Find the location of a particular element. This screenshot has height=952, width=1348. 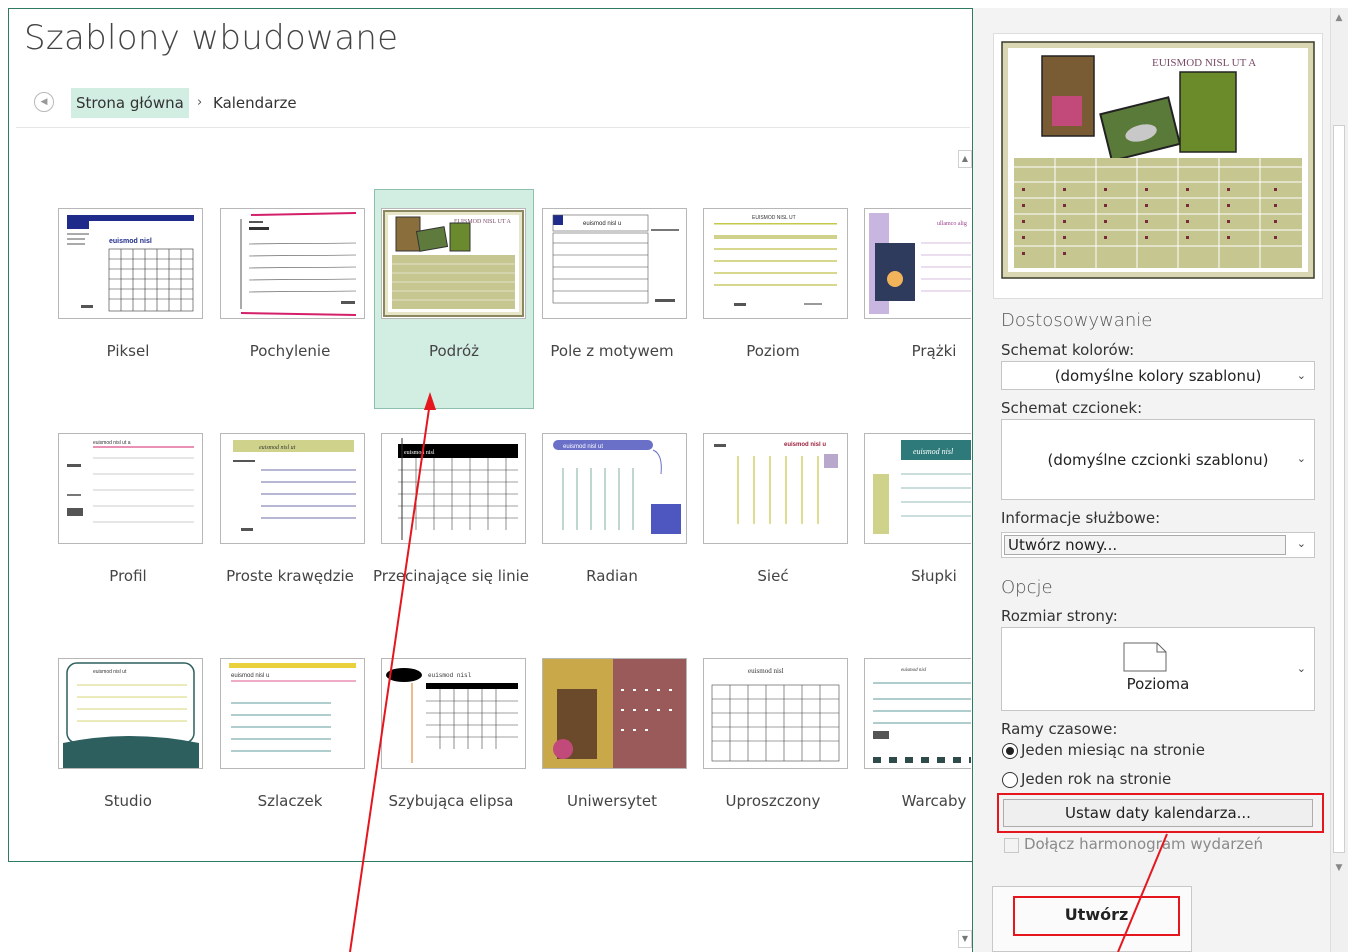

template-thumbnail: ullamco alig is located at coordinates (917, 263).